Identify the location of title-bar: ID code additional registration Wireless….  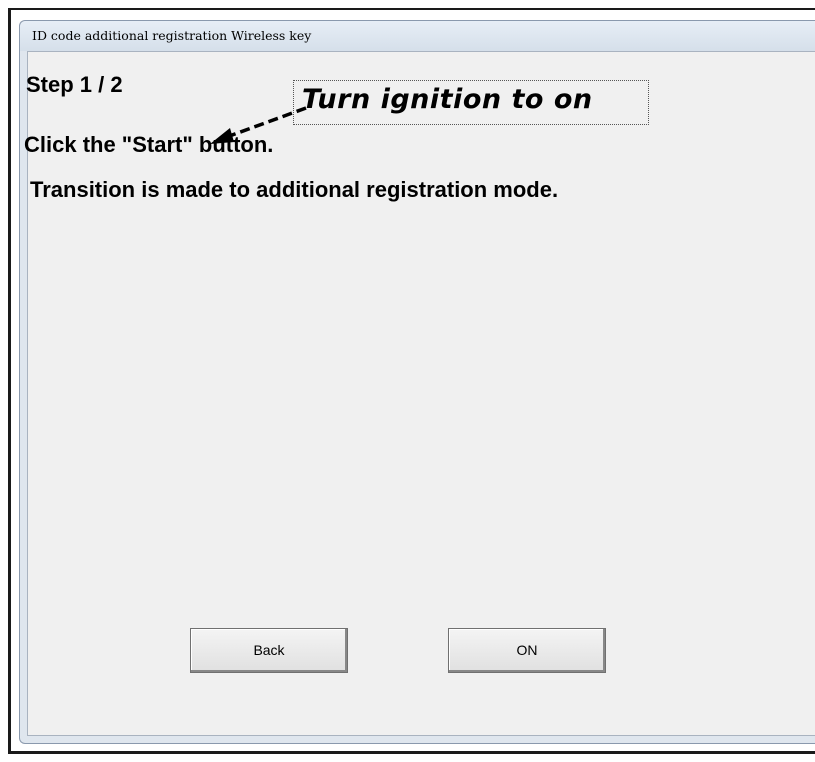
(417, 36).